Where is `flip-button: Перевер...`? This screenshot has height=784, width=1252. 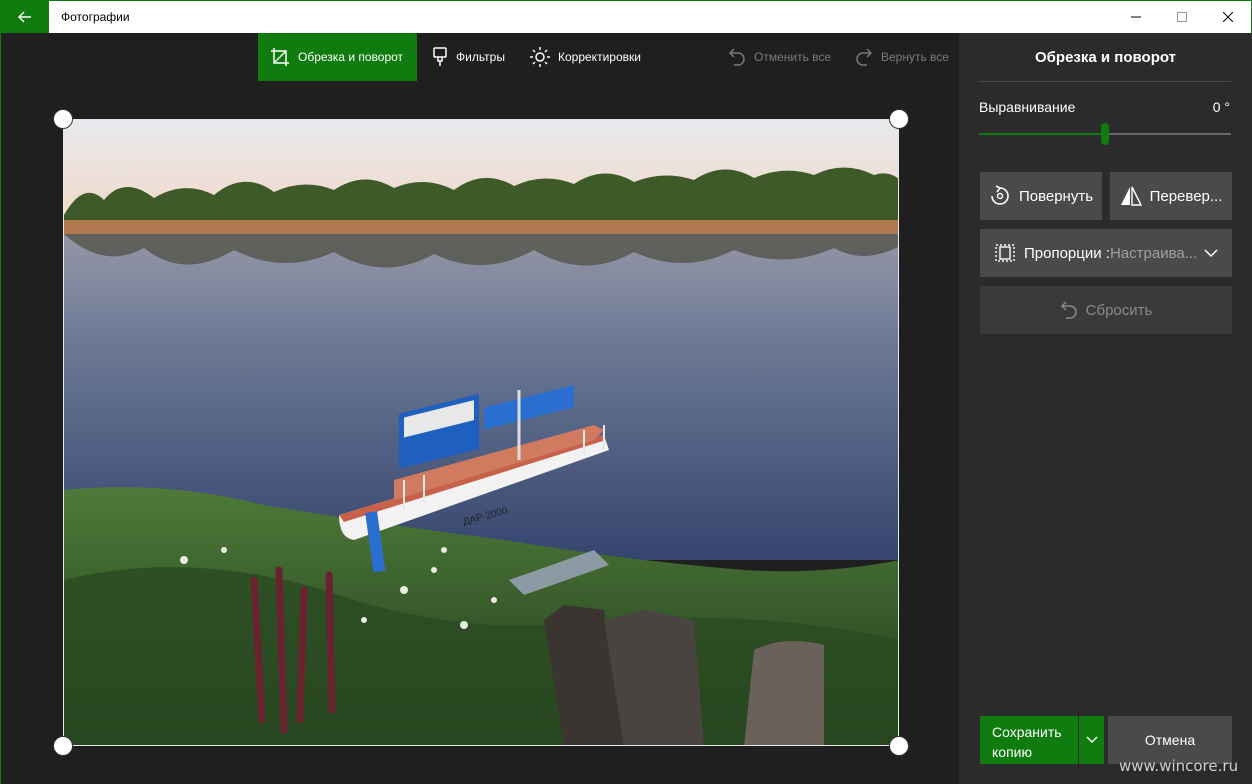 flip-button: Перевер... is located at coordinates (1171, 196).